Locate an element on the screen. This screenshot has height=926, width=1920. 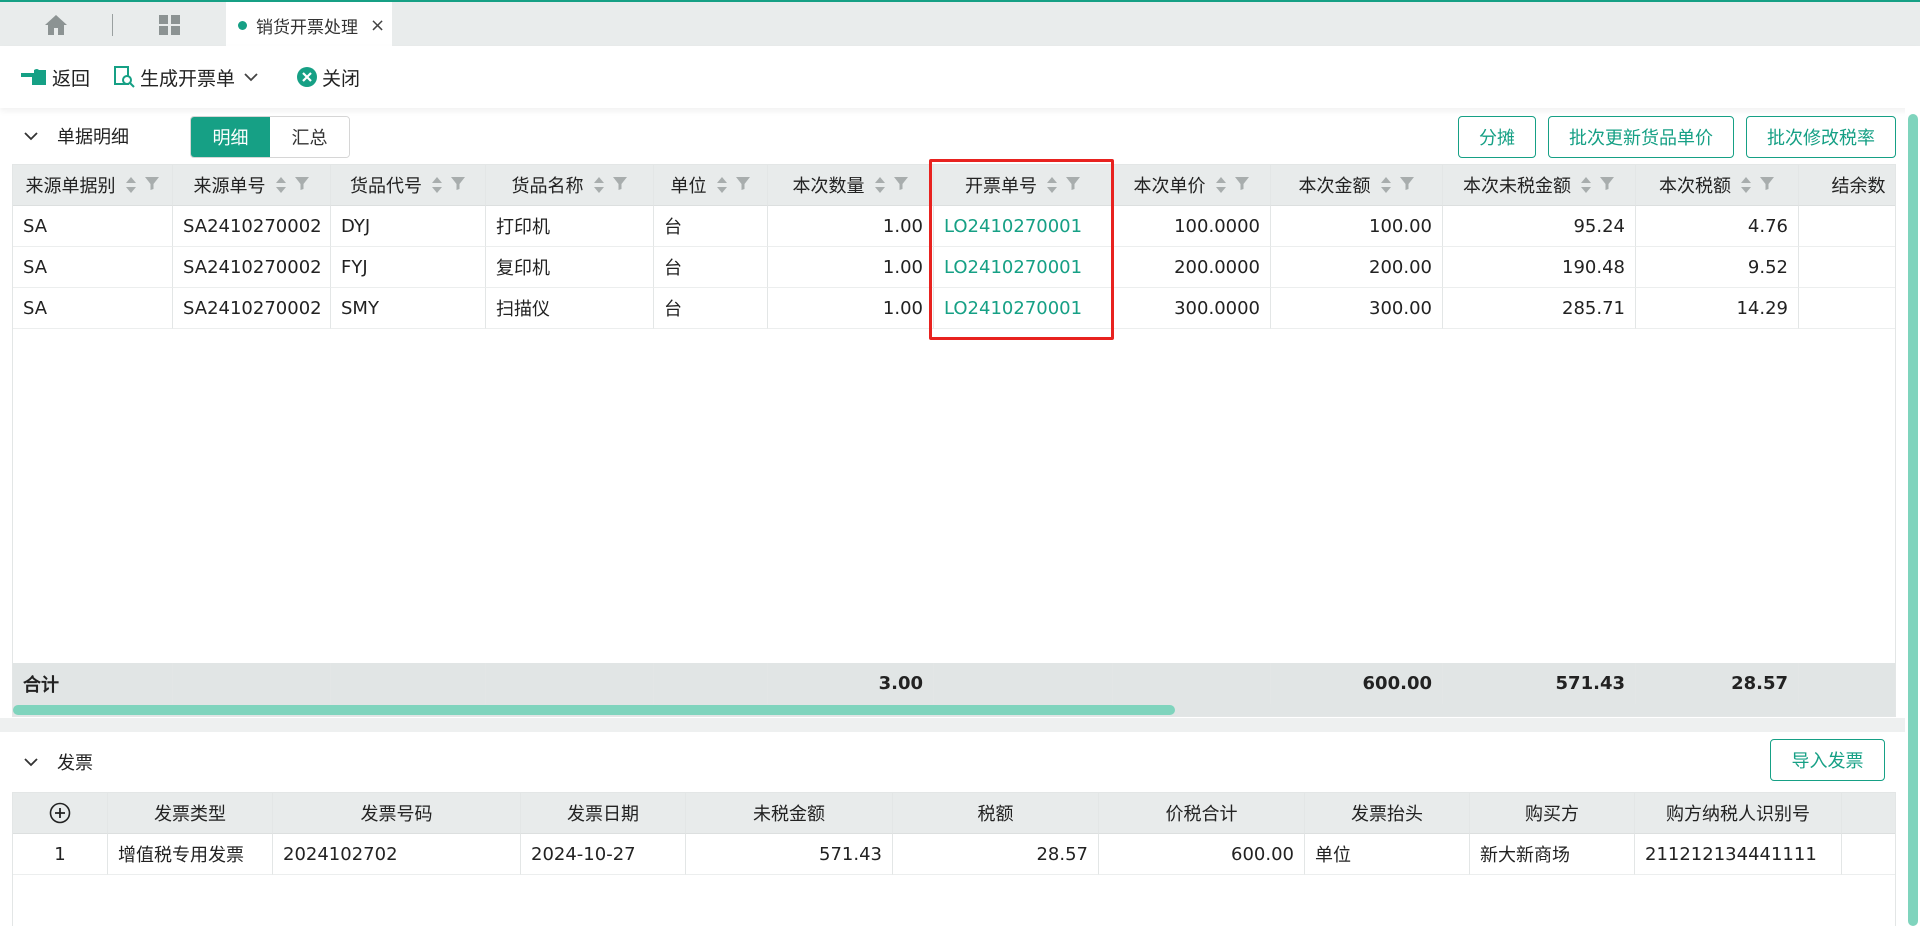
plus-circle-icon is located at coordinates (60, 813).